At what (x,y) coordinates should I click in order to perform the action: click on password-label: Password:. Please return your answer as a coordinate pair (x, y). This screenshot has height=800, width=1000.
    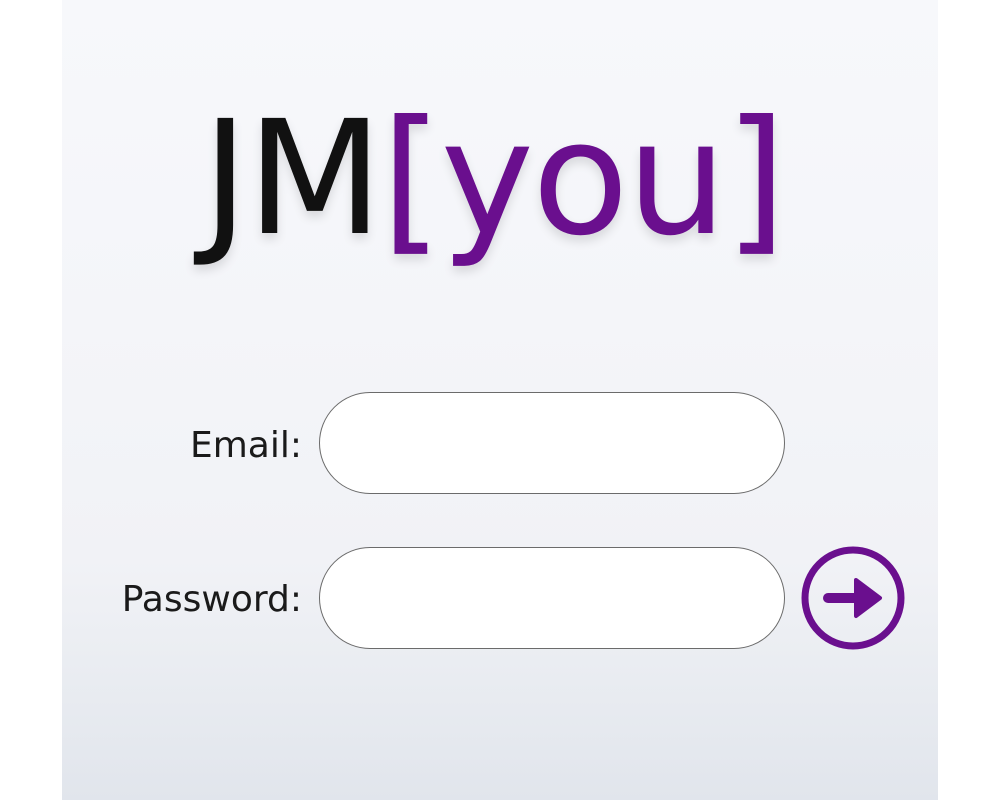
    Looking at the image, I should click on (211, 599).